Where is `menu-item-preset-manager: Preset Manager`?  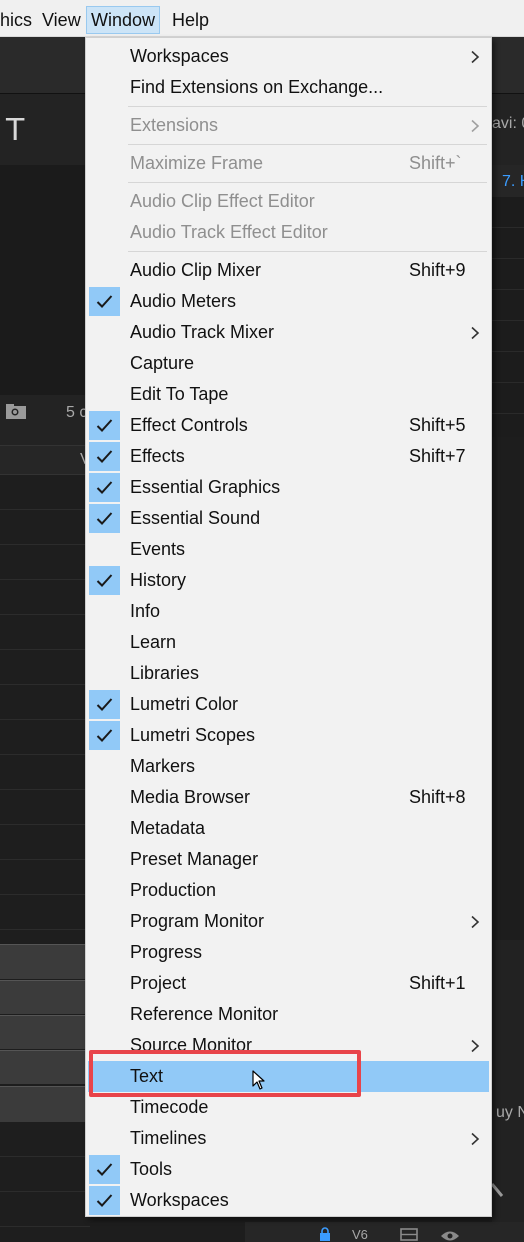
menu-item-preset-manager: Preset Manager is located at coordinates (288, 859).